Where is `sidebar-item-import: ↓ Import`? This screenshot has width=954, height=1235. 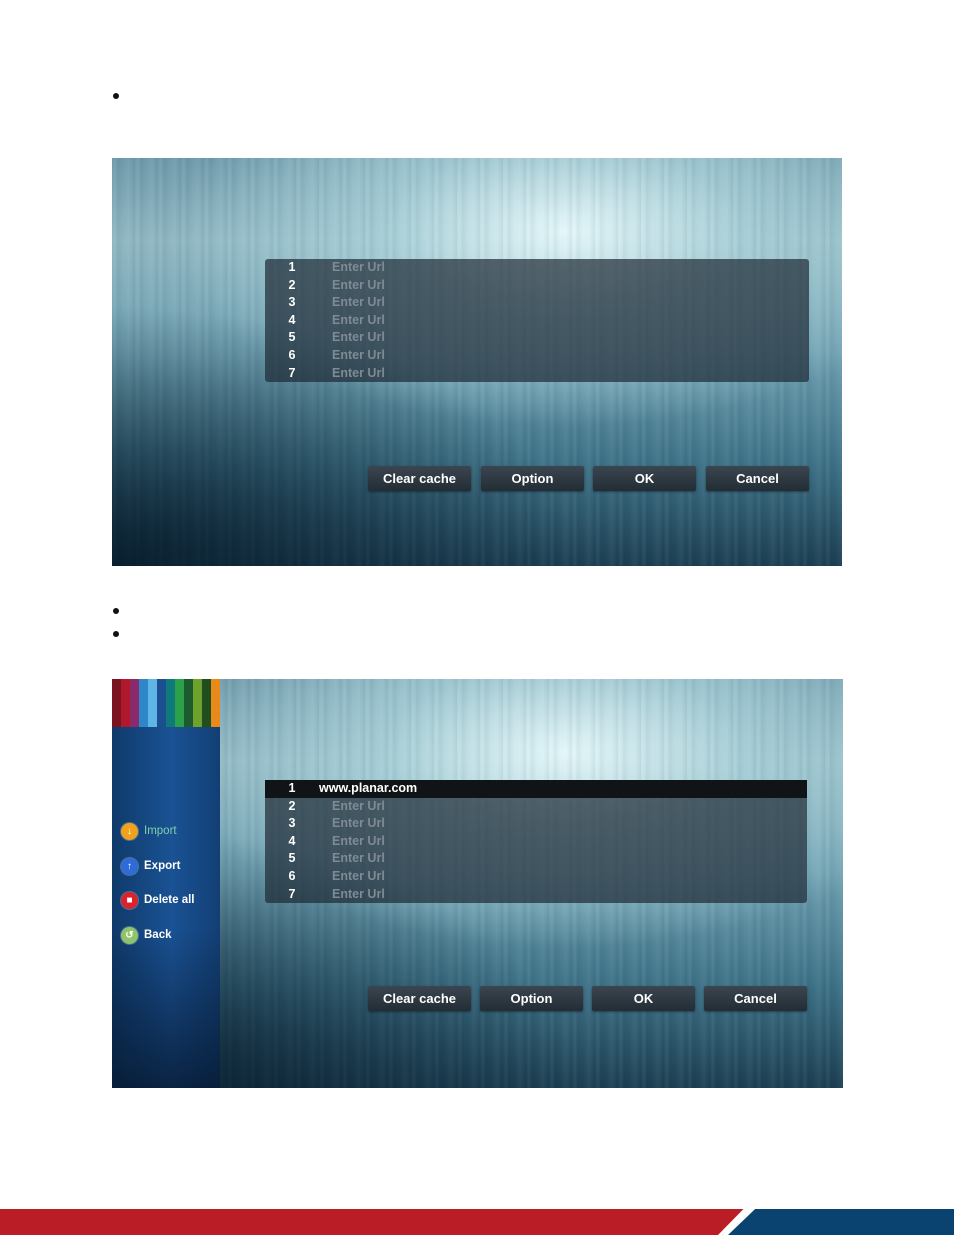 sidebar-item-import: ↓ Import is located at coordinates (149, 831).